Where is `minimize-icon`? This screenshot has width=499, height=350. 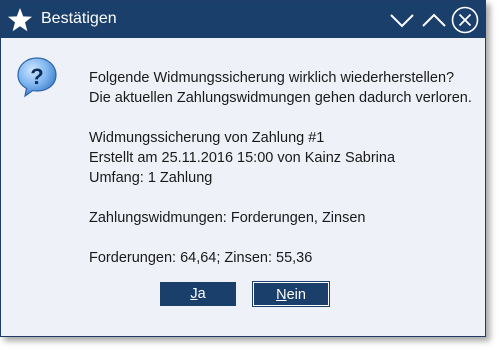
minimize-icon is located at coordinates (402, 21).